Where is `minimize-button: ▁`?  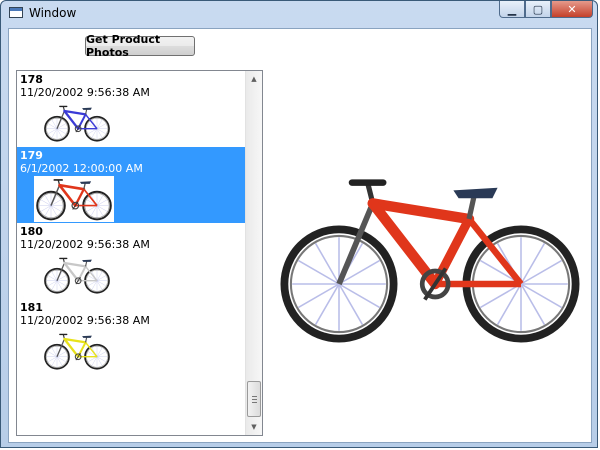
minimize-button: ▁ is located at coordinates (512, 9).